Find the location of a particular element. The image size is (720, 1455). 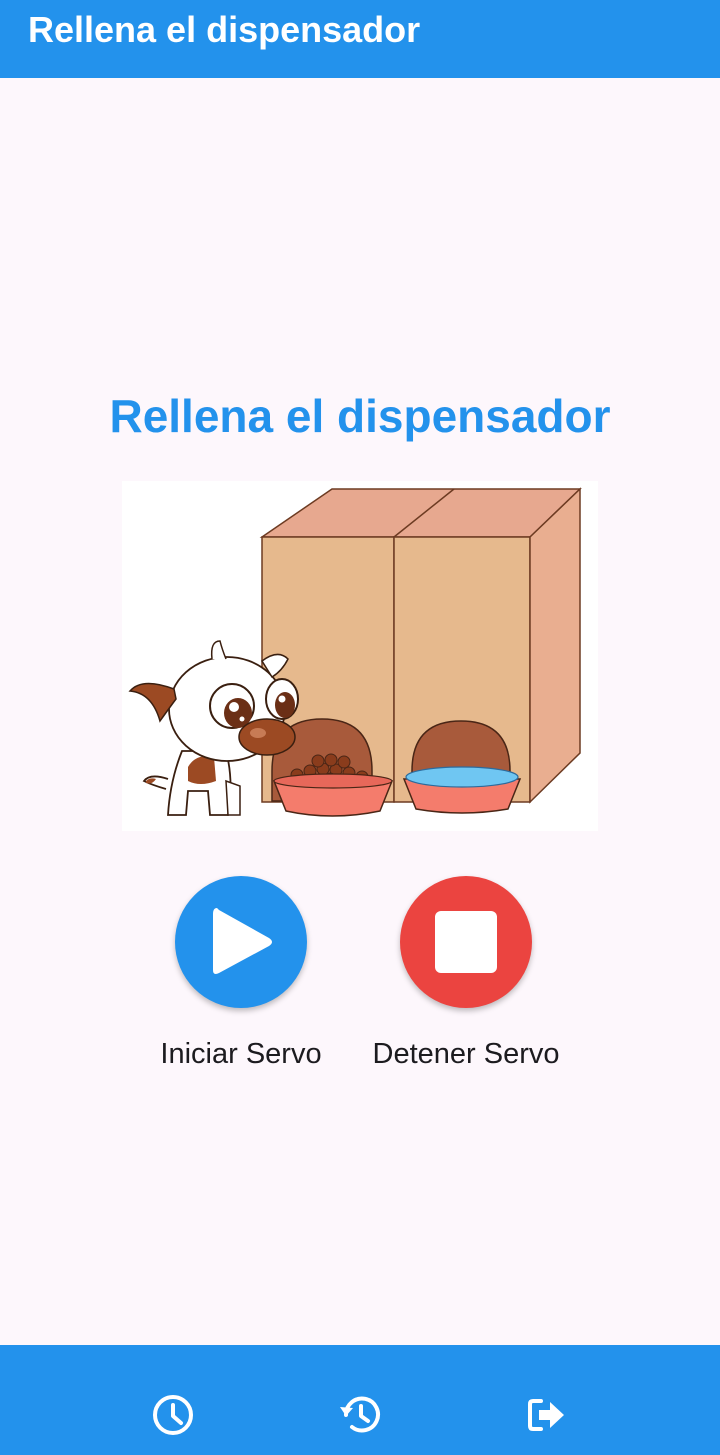

logout-icon is located at coordinates (546, 1415).